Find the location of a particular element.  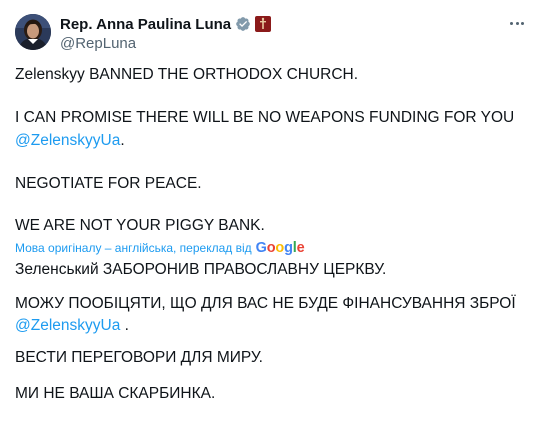

avatar-image is located at coordinates (33, 32).